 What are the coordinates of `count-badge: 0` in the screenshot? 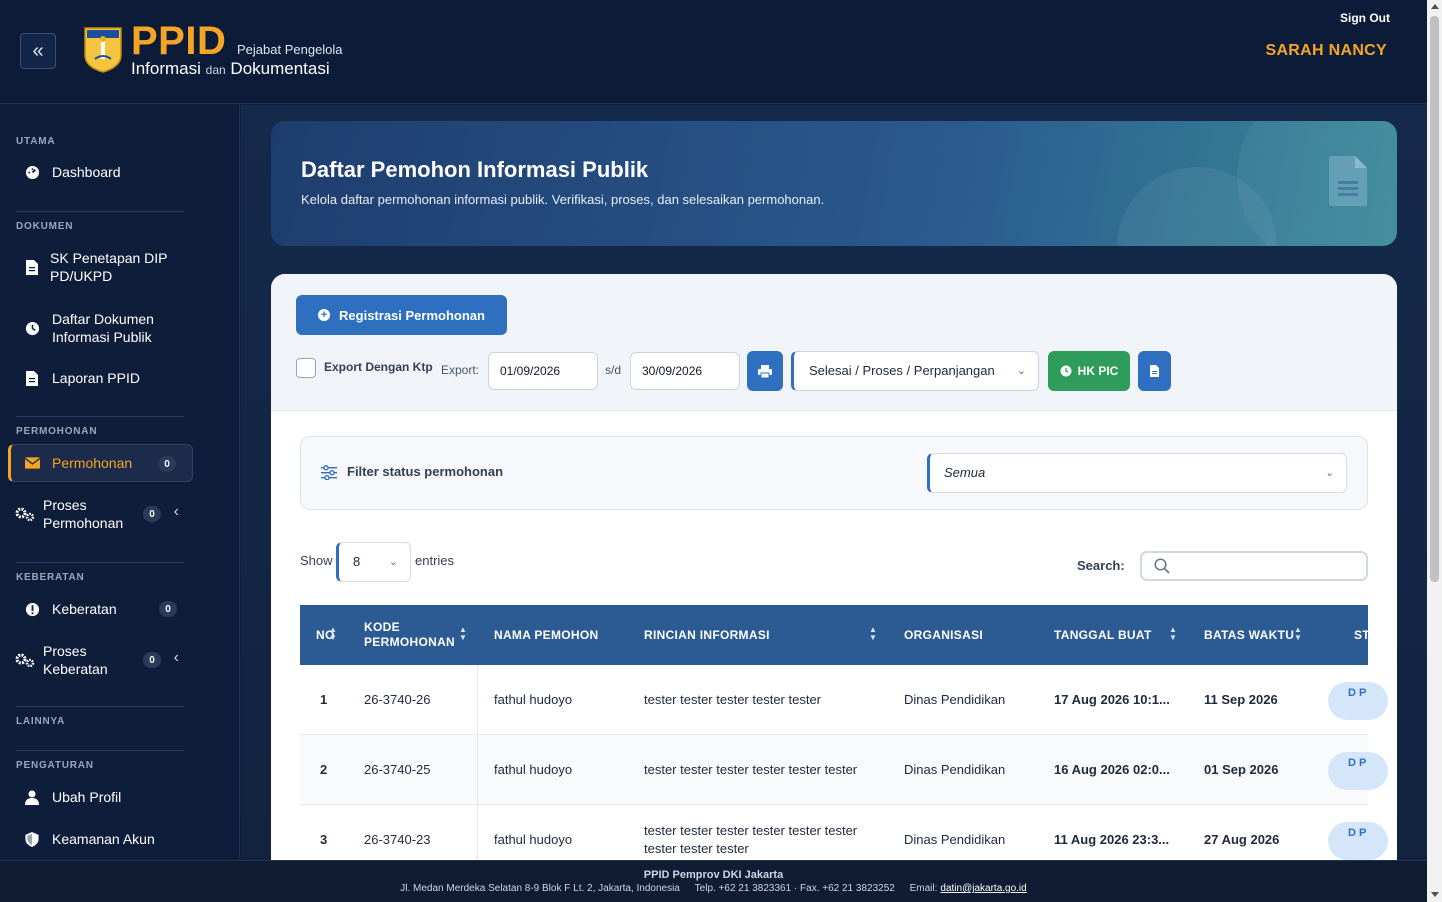 It's located at (167, 464).